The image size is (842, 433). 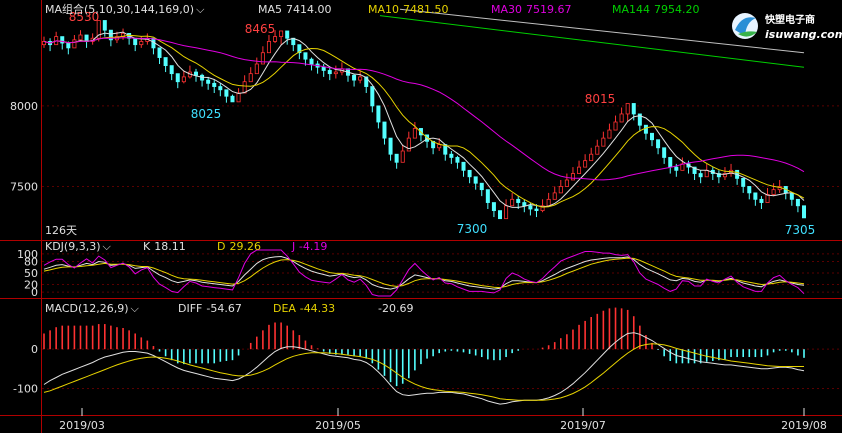 What do you see at coordinates (82, 425) in the screenshot?
I see `x-tick-label: 2019/03` at bounding box center [82, 425].